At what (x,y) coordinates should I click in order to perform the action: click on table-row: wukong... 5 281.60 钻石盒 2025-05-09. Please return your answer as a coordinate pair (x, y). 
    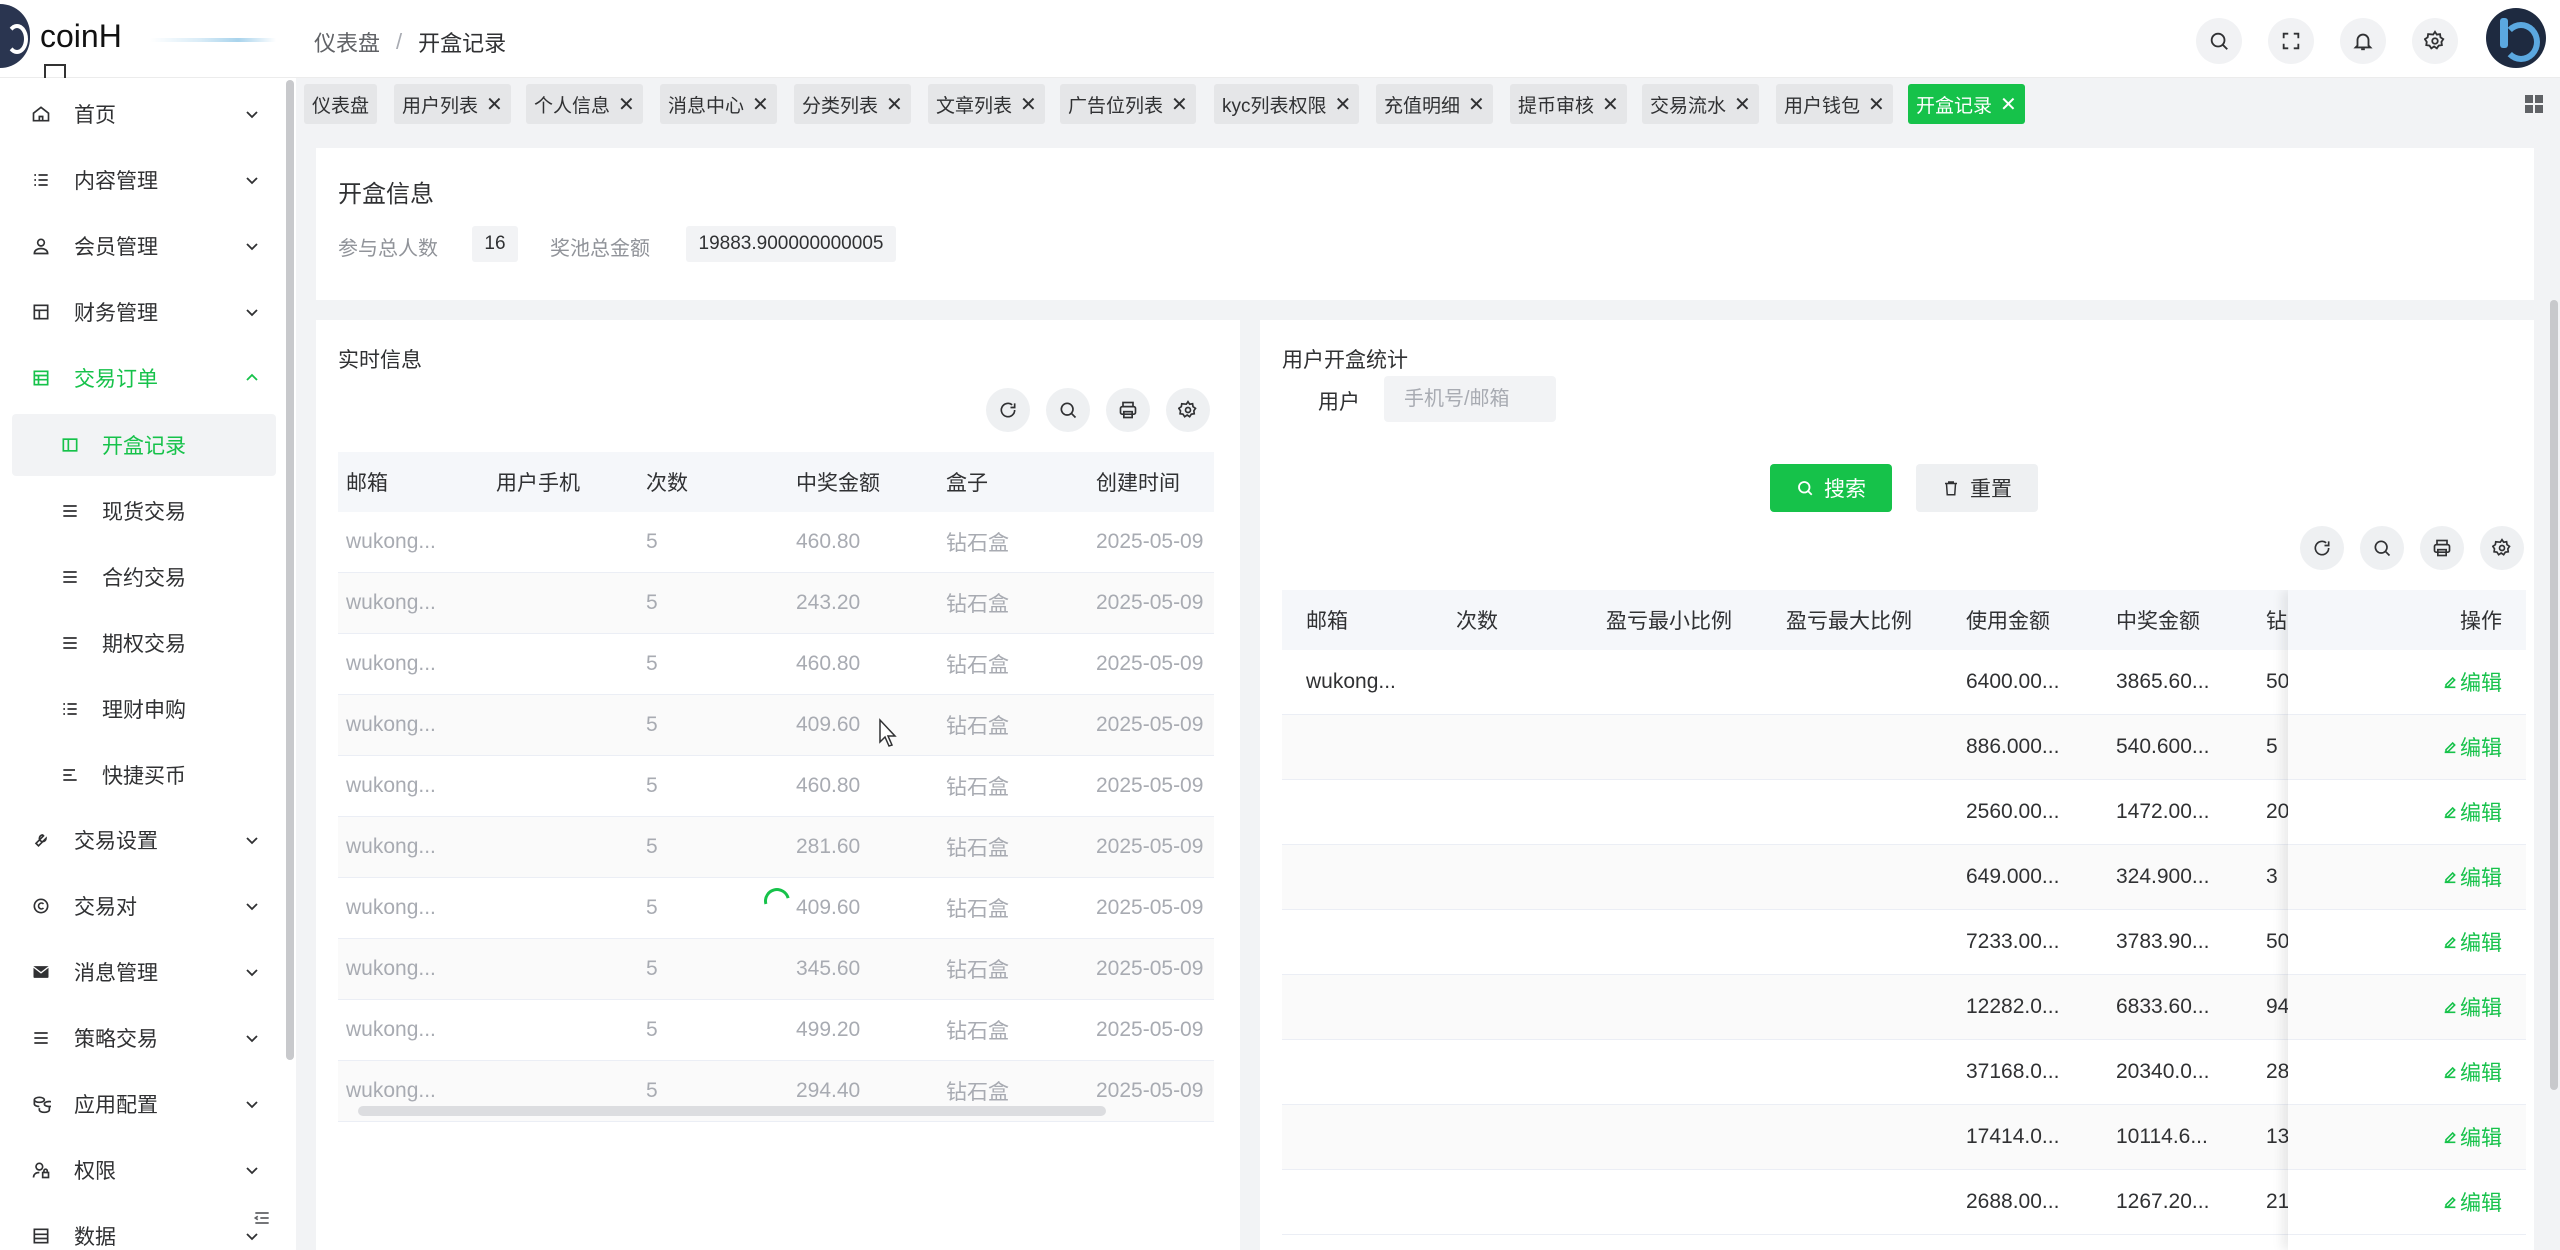
    Looking at the image, I should click on (776, 847).